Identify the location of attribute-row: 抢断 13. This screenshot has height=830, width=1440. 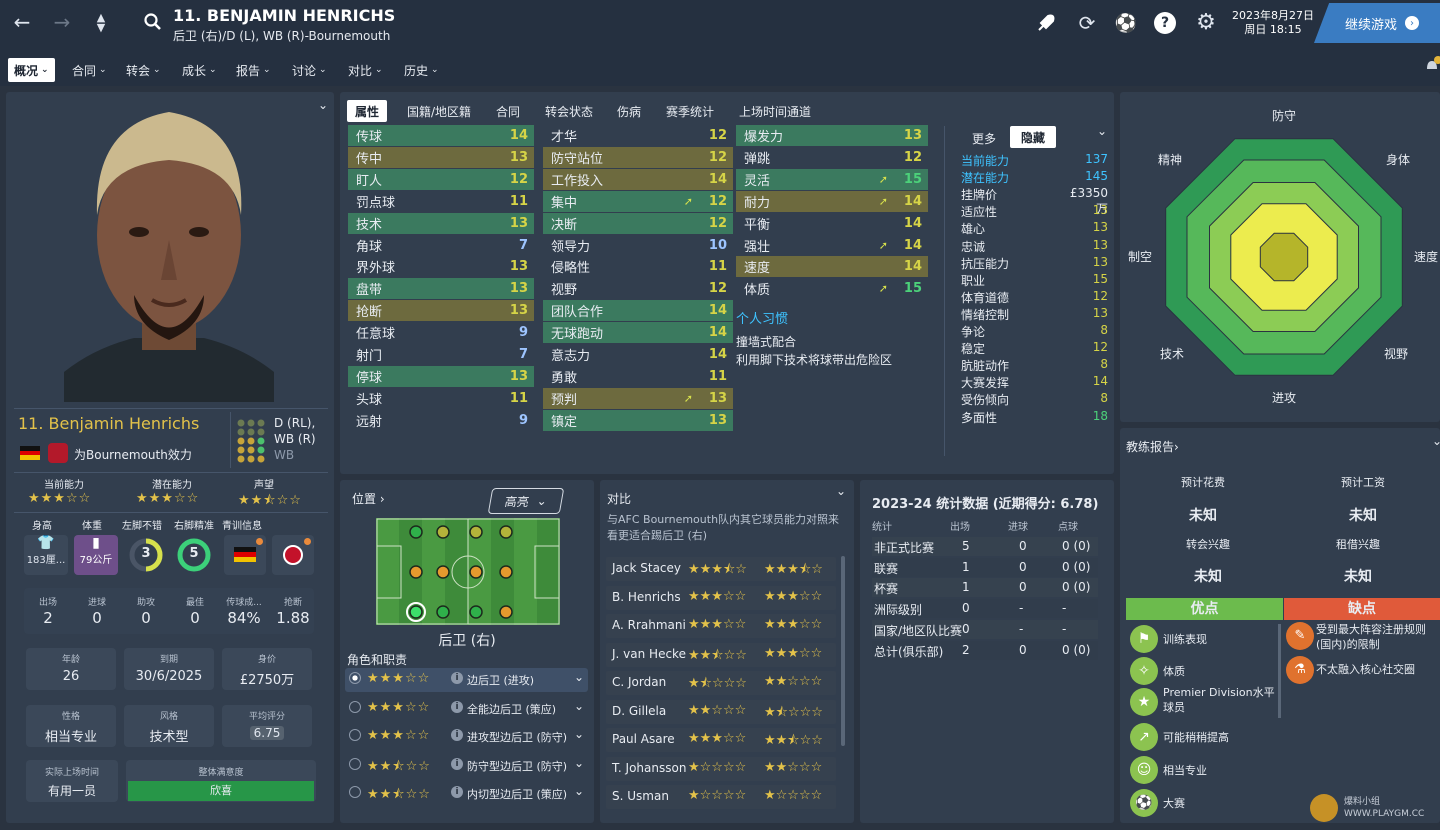
(441, 311).